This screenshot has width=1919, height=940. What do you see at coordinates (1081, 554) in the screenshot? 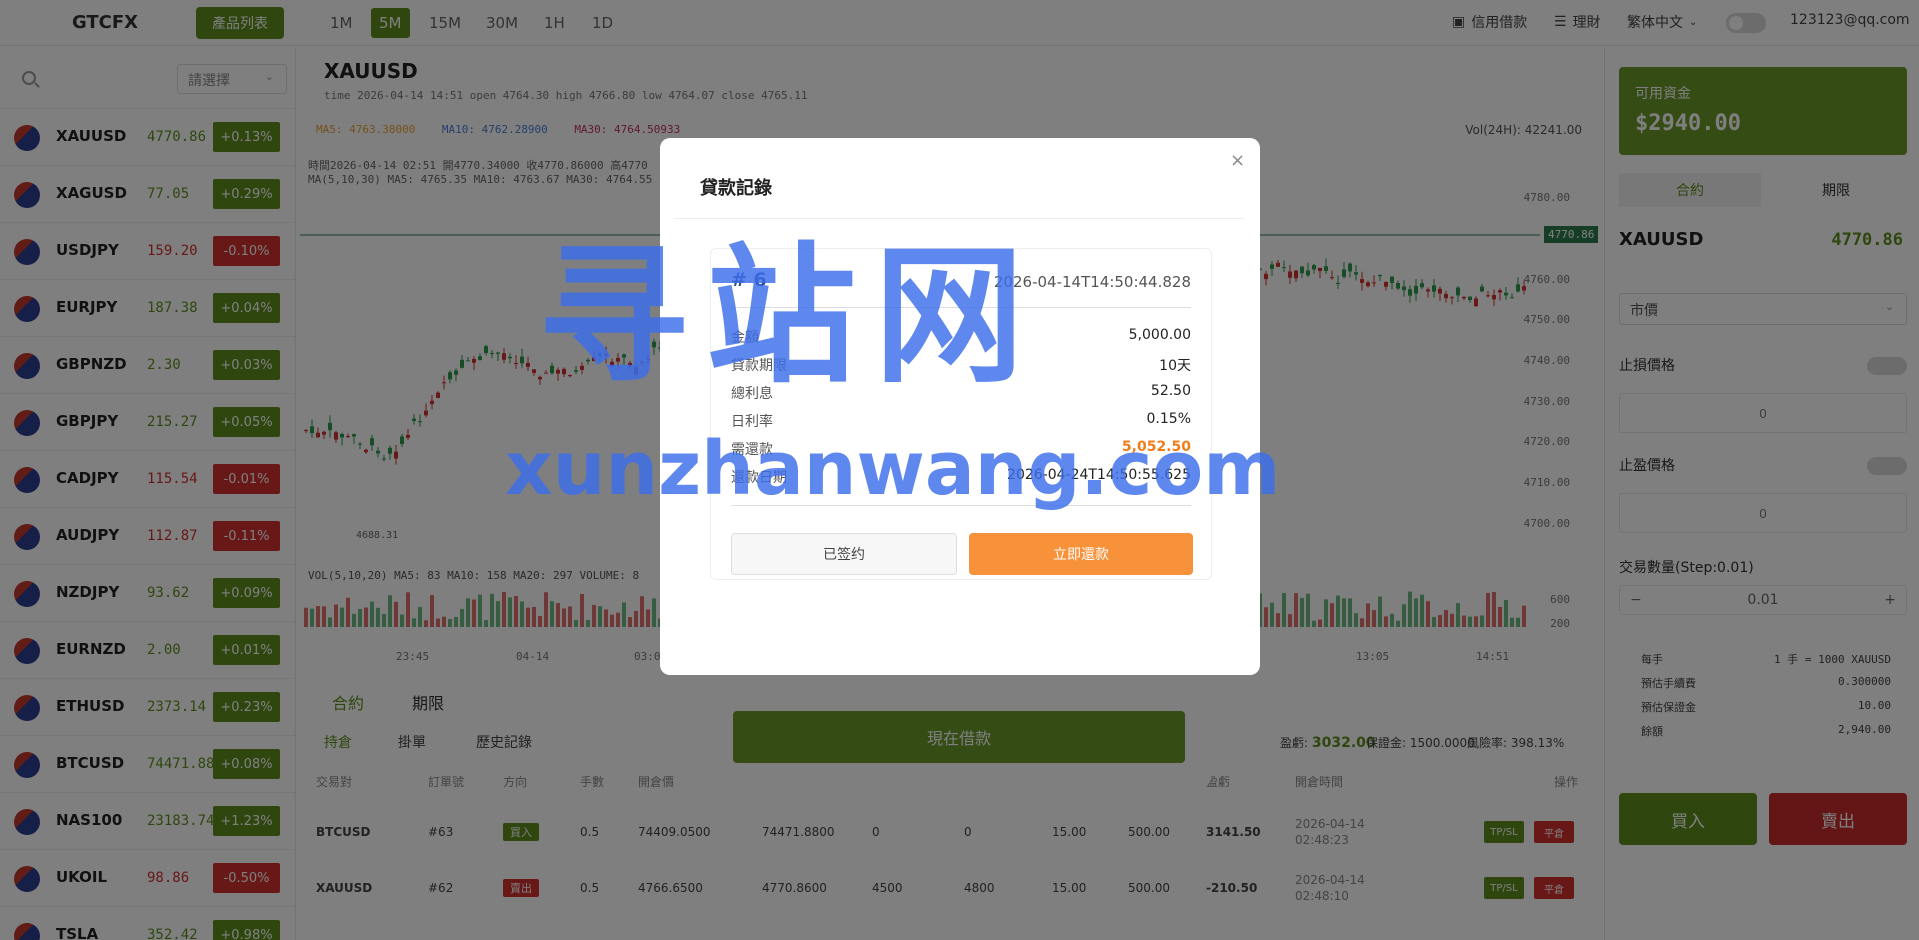
I see `repay-now-button: 立即還款` at bounding box center [1081, 554].